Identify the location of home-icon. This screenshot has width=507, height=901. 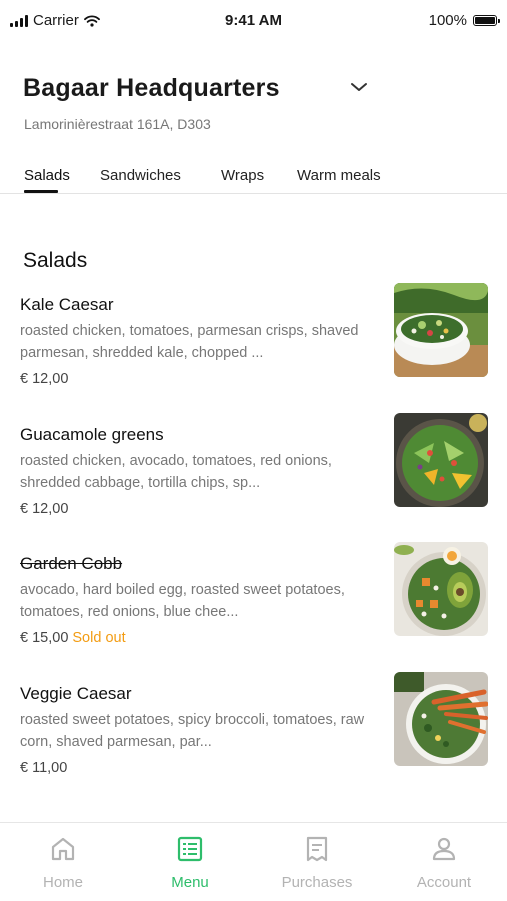
(63, 849).